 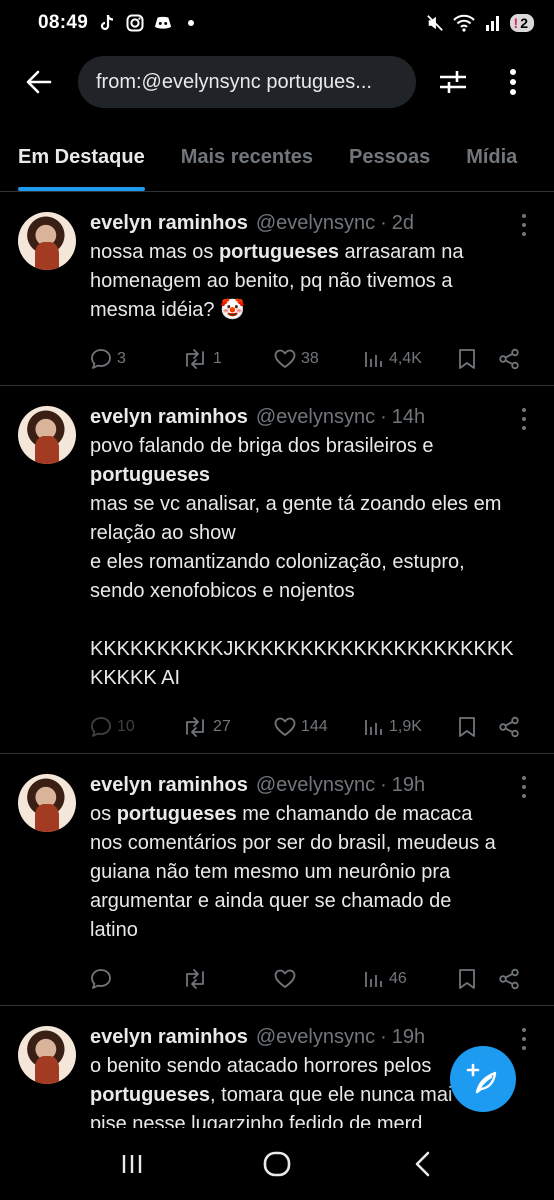 I want to click on system-nav-bar, so click(x=277, y=1164).